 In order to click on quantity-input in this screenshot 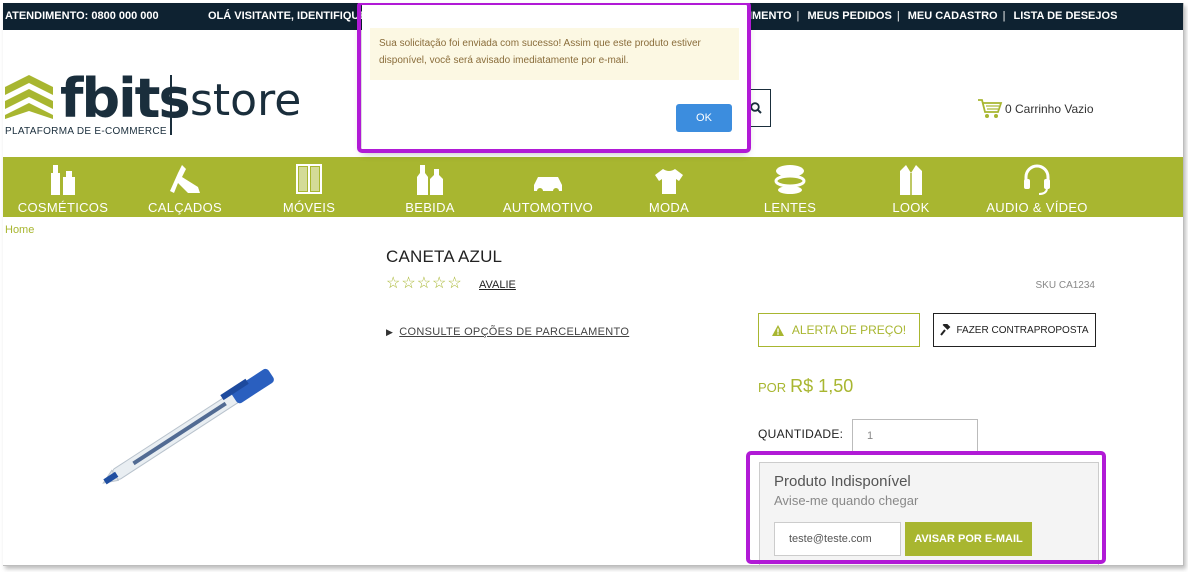, I will do `click(915, 436)`.